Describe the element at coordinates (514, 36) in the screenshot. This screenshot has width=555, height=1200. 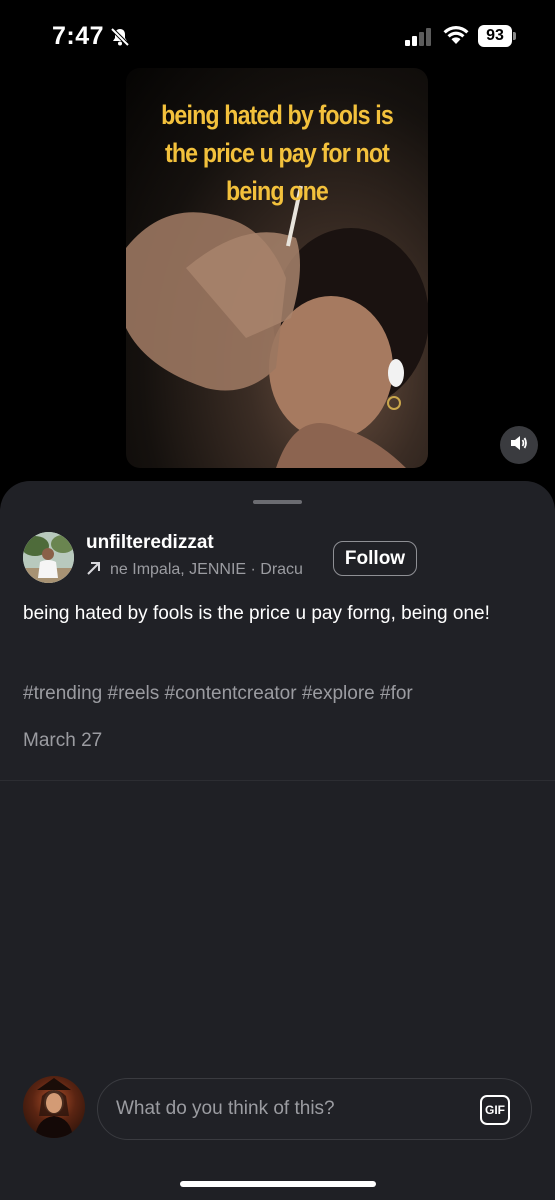
I see `battery-tip` at that location.